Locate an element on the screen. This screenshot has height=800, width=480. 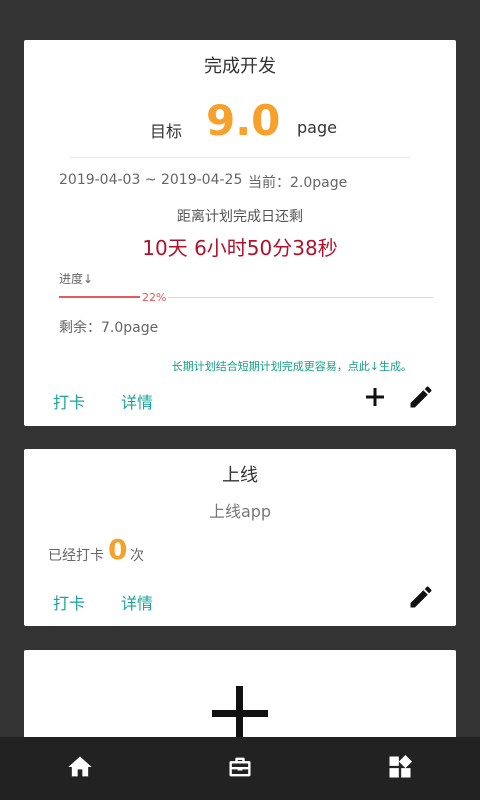
goal-row: 目标 9.0 page is located at coordinates (240, 121).